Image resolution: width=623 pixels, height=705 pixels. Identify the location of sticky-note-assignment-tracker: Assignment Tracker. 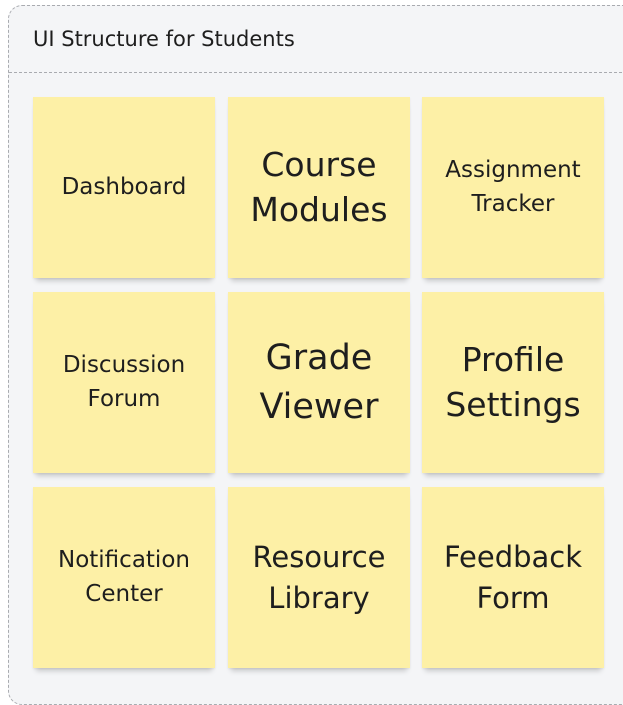
(513, 187).